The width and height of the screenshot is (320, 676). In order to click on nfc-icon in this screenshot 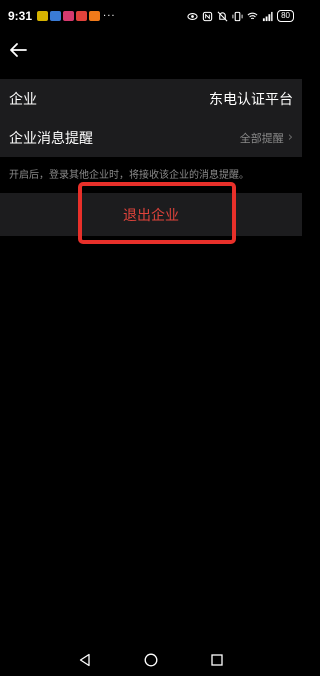, I will do `click(207, 16)`.